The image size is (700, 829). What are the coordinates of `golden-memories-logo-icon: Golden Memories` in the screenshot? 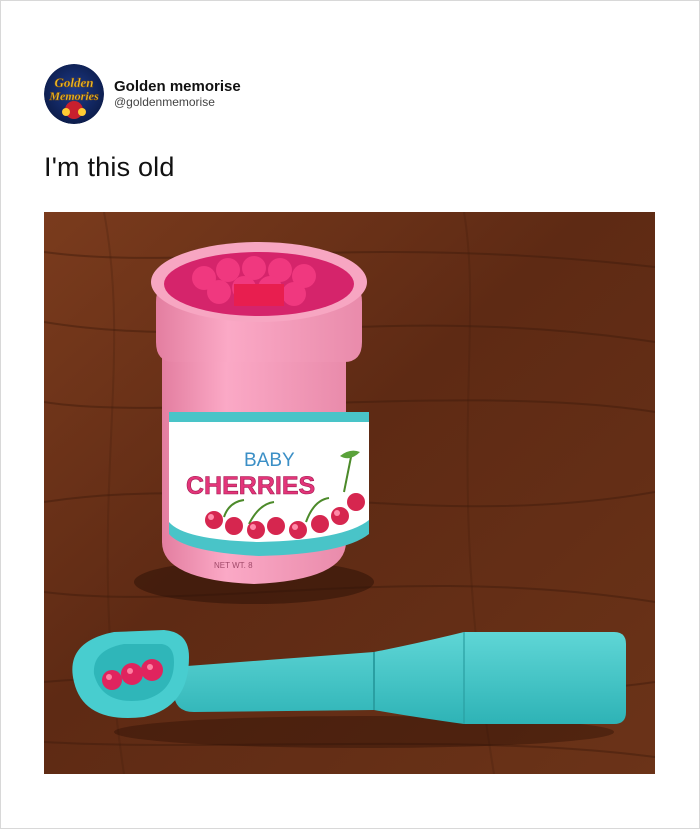 It's located at (74, 94).